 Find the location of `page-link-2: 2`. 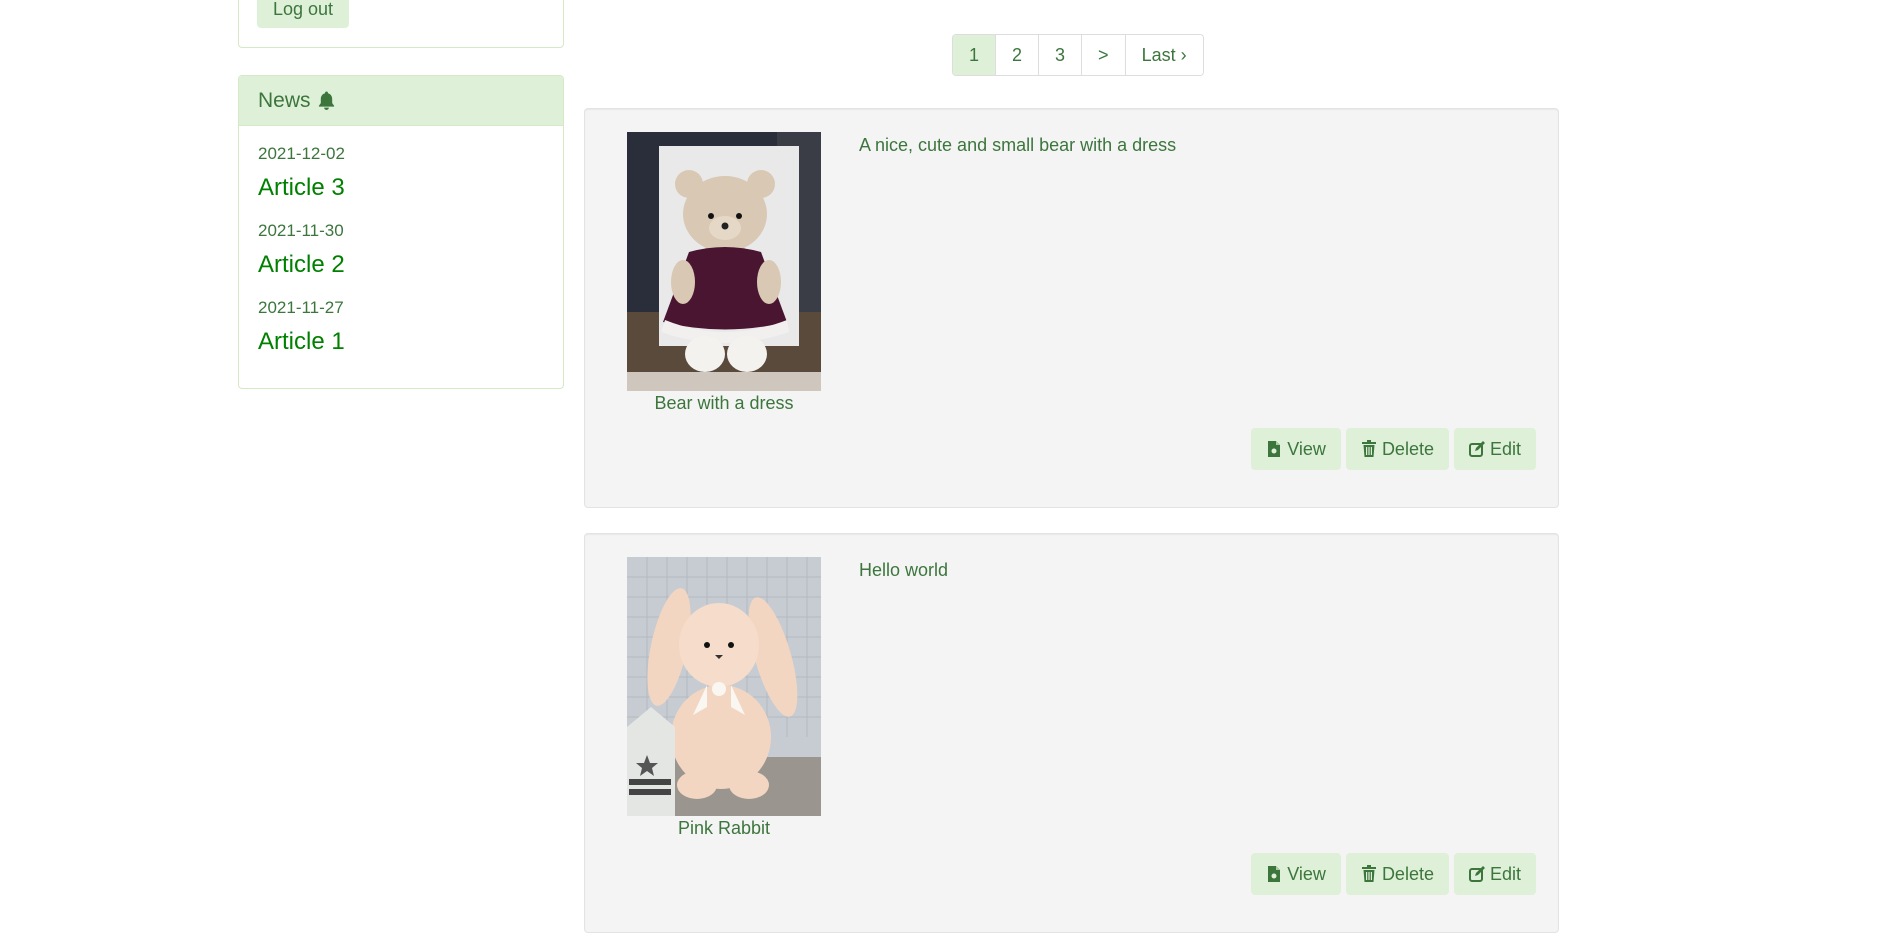

page-link-2: 2 is located at coordinates (1017, 55).